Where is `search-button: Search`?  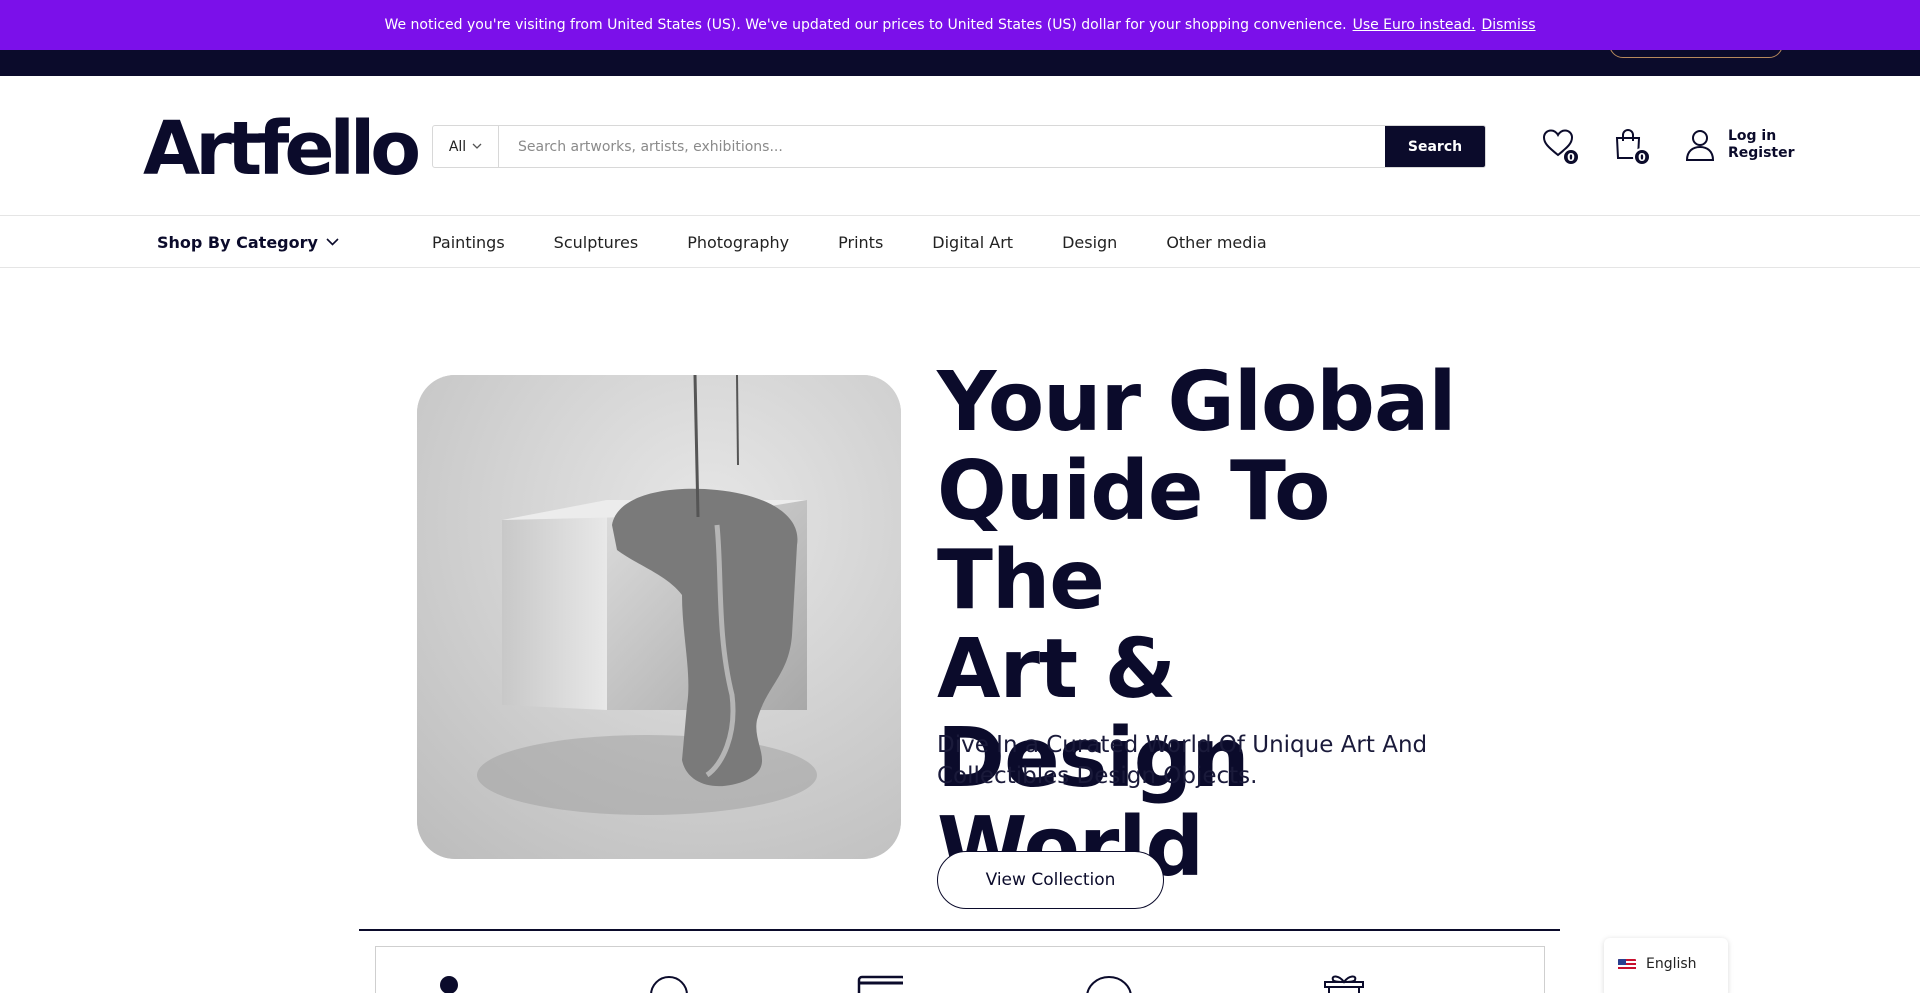
search-button: Search is located at coordinates (1435, 146).